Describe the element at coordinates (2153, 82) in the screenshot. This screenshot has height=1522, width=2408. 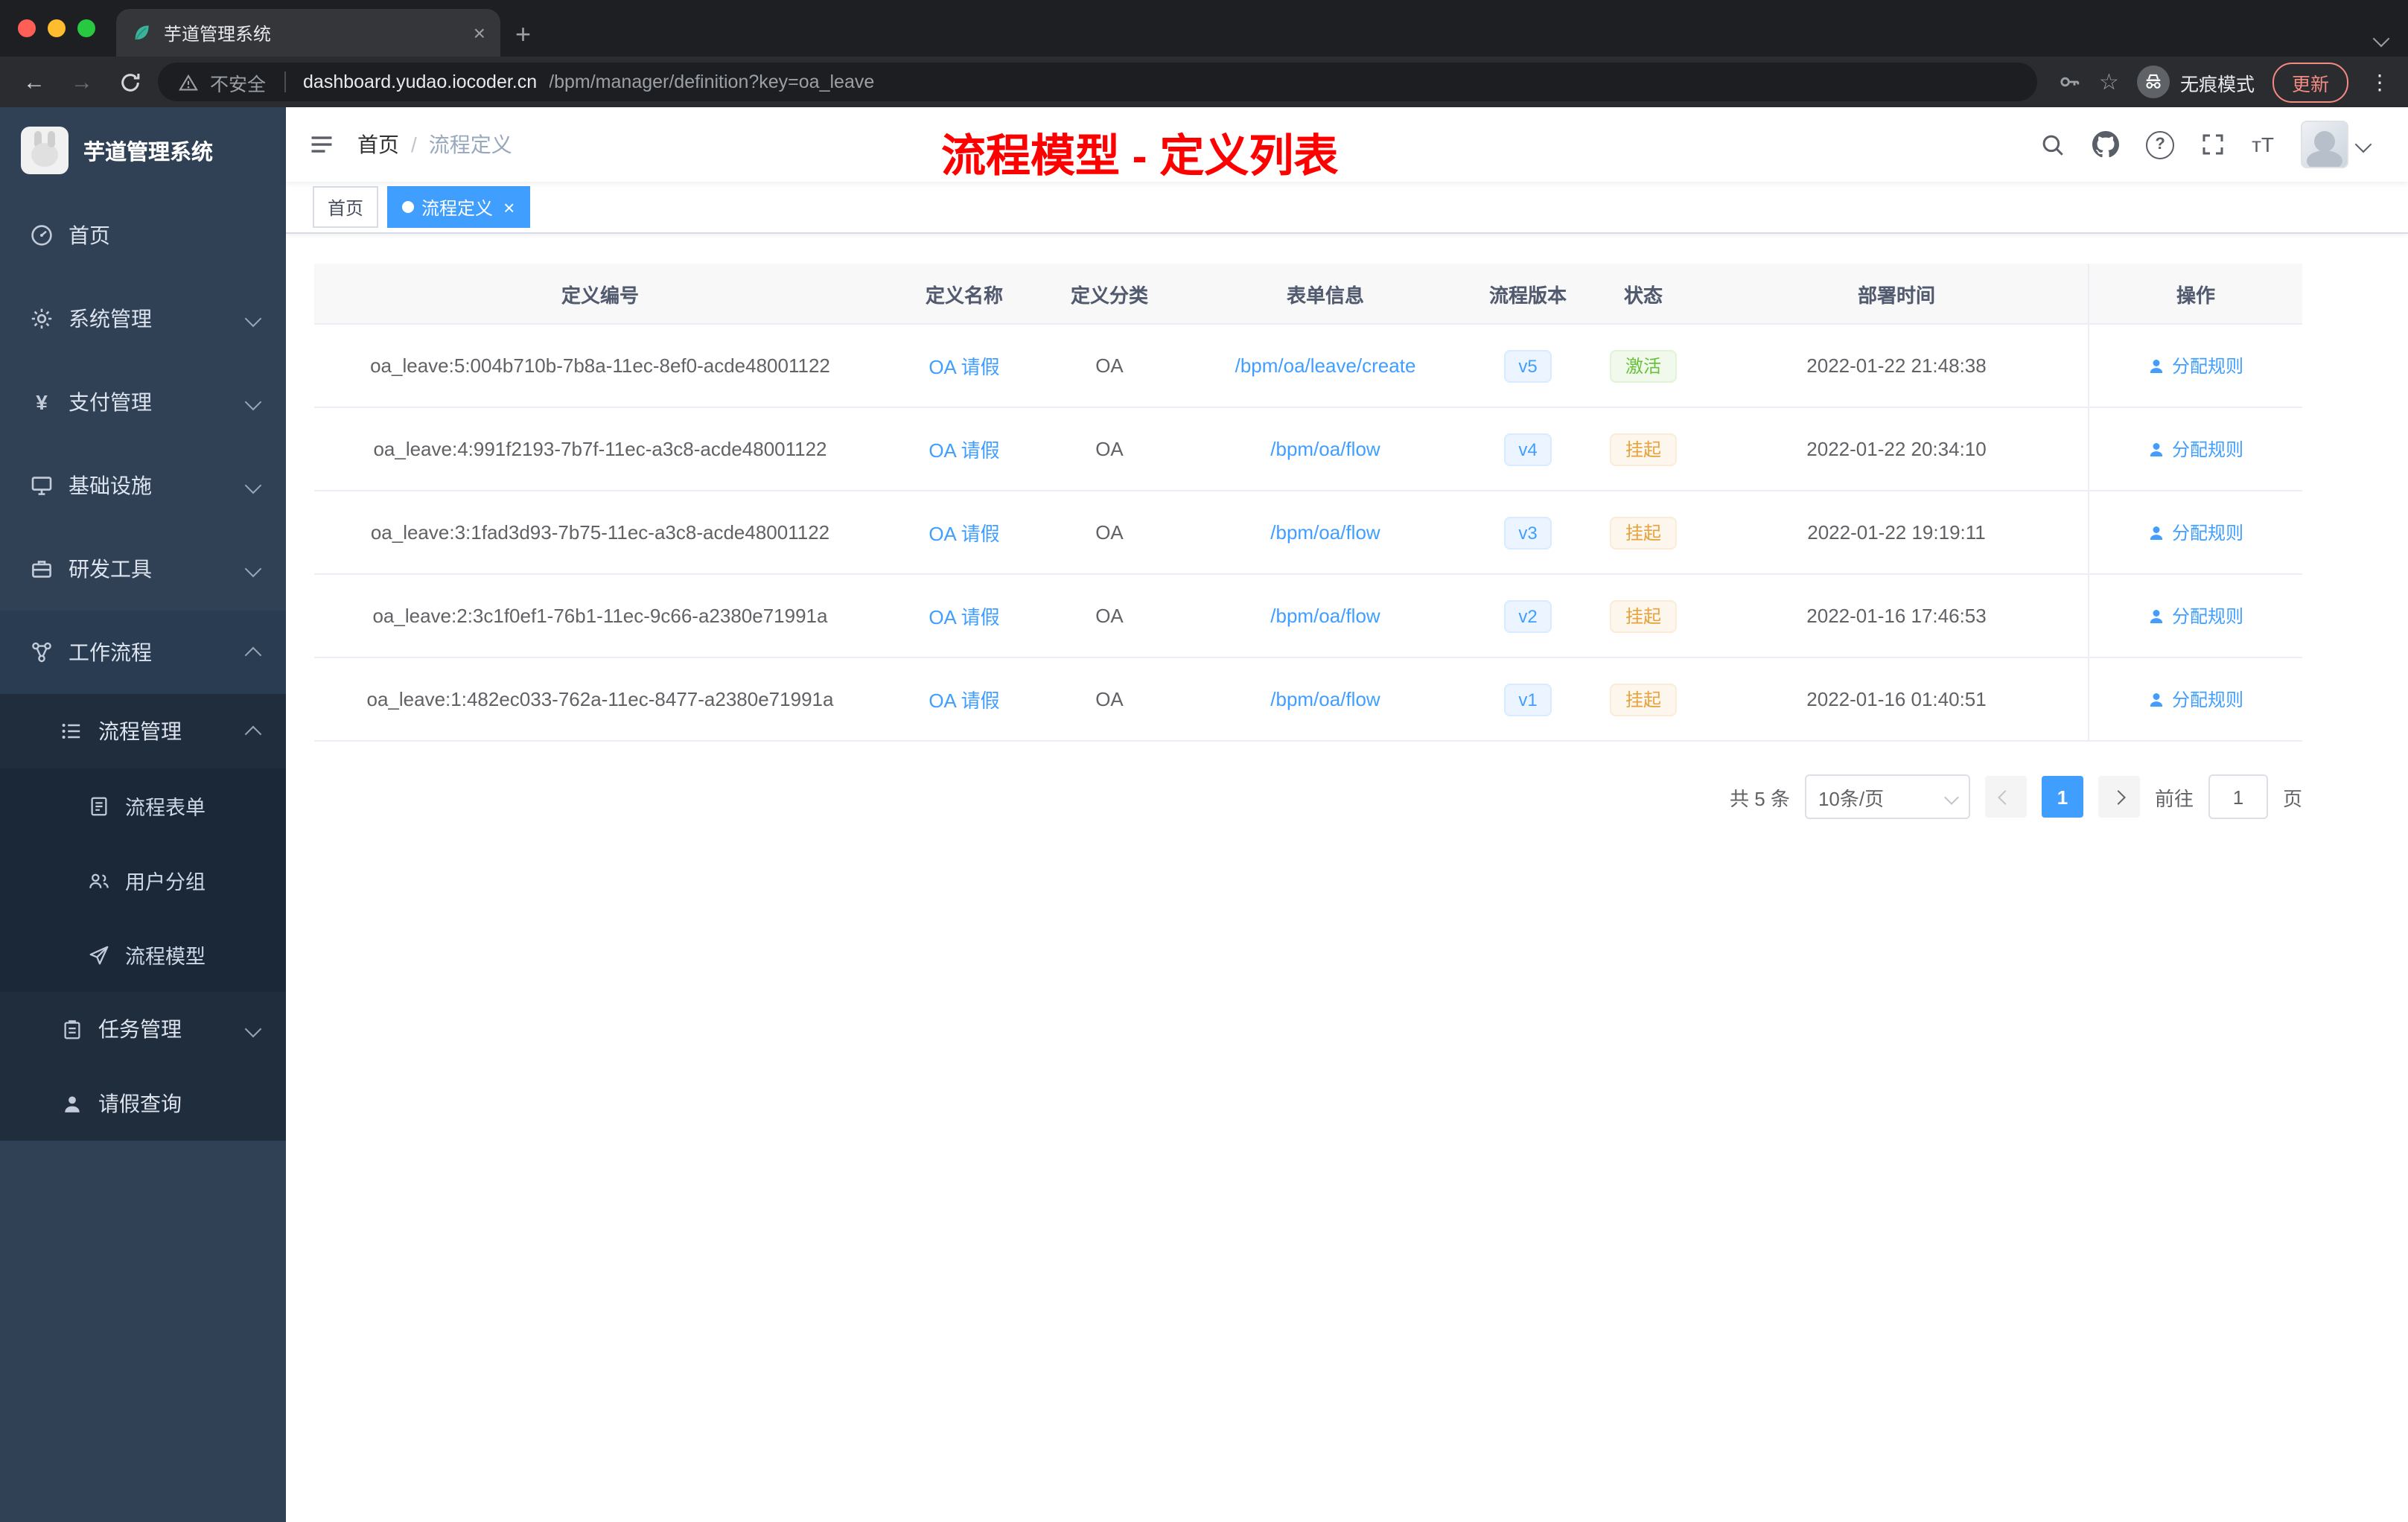
I see `incognito-icon` at that location.